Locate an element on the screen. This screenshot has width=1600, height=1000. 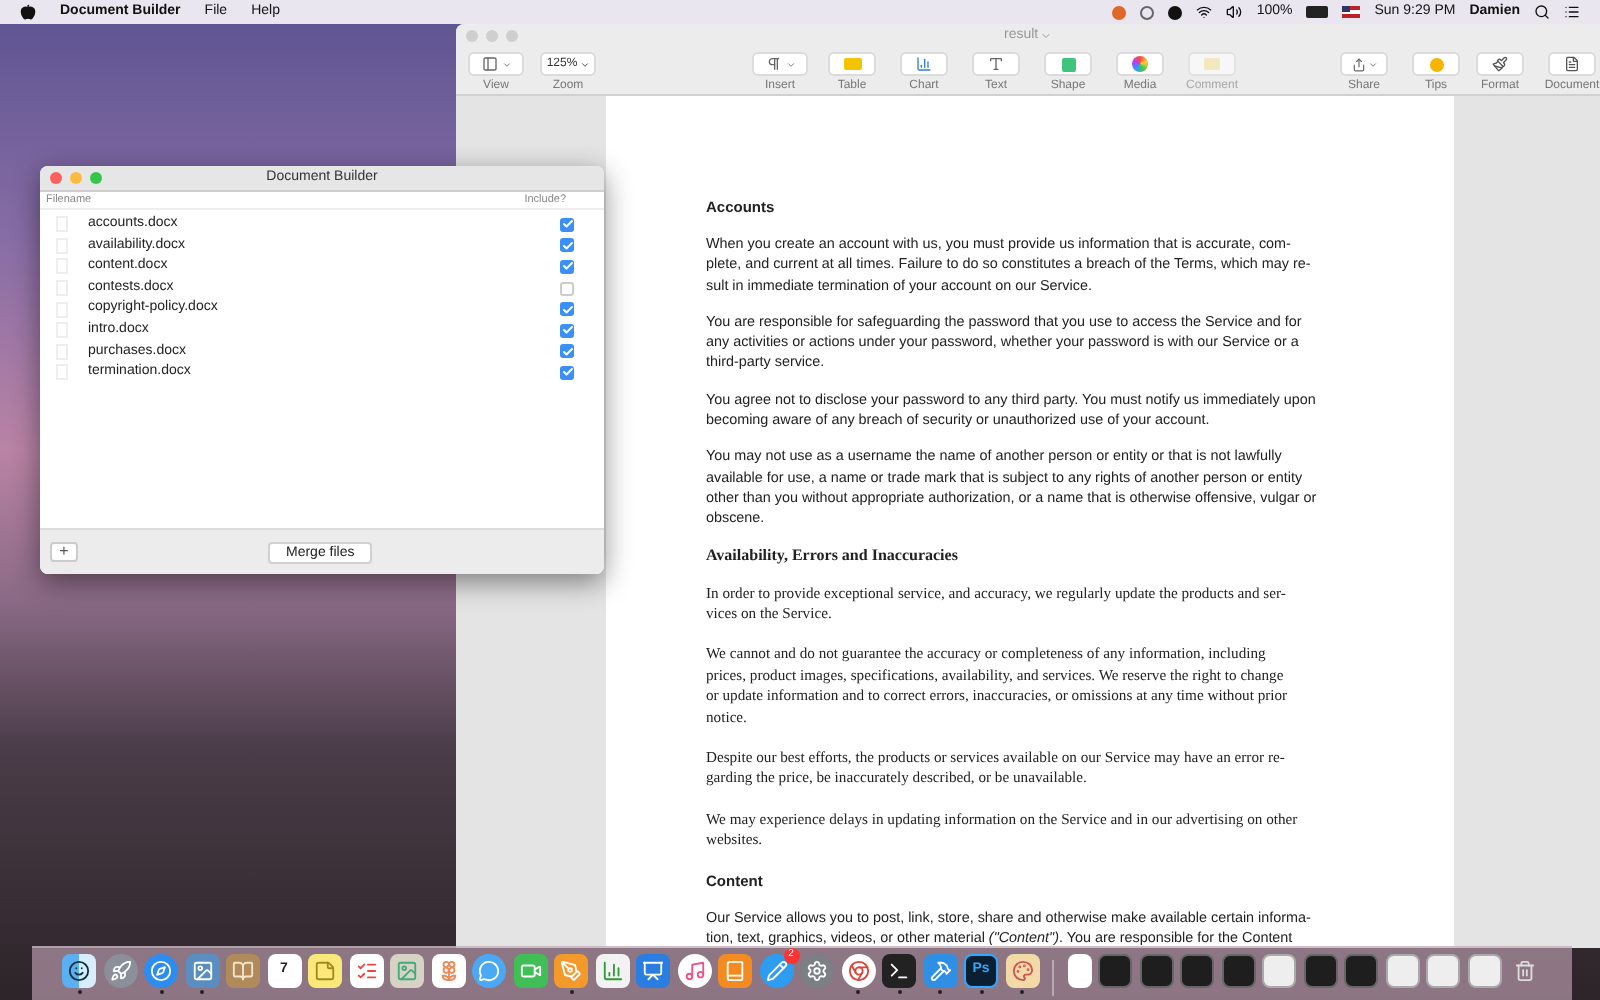
pilcrow-icon is located at coordinates (773, 64).